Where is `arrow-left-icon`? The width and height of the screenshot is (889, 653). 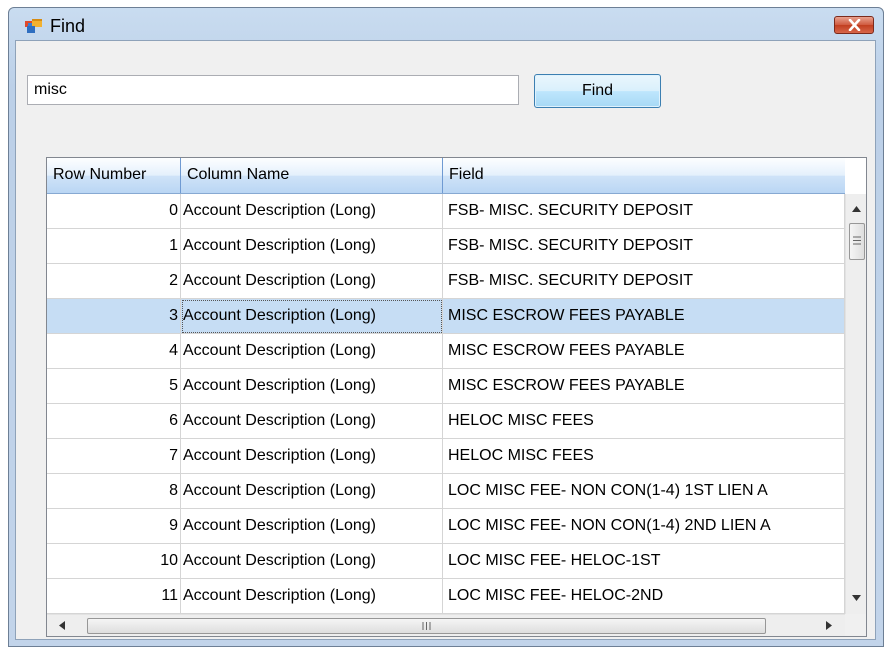
arrow-left-icon is located at coordinates (62, 625).